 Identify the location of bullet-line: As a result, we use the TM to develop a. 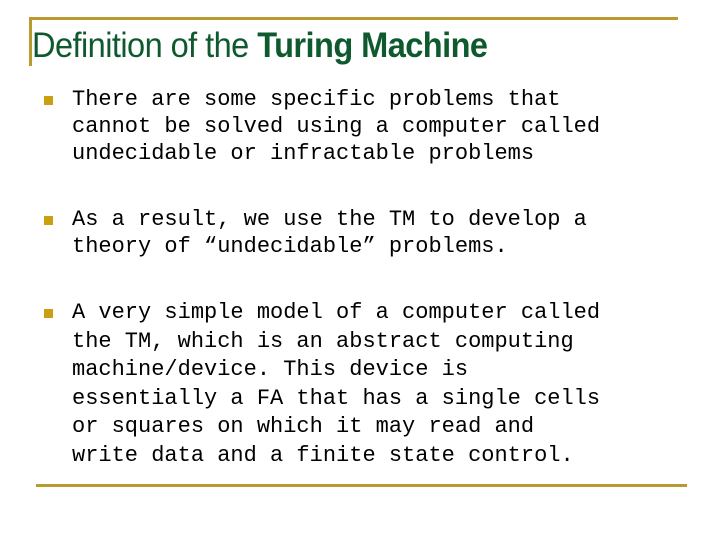
(329, 219).